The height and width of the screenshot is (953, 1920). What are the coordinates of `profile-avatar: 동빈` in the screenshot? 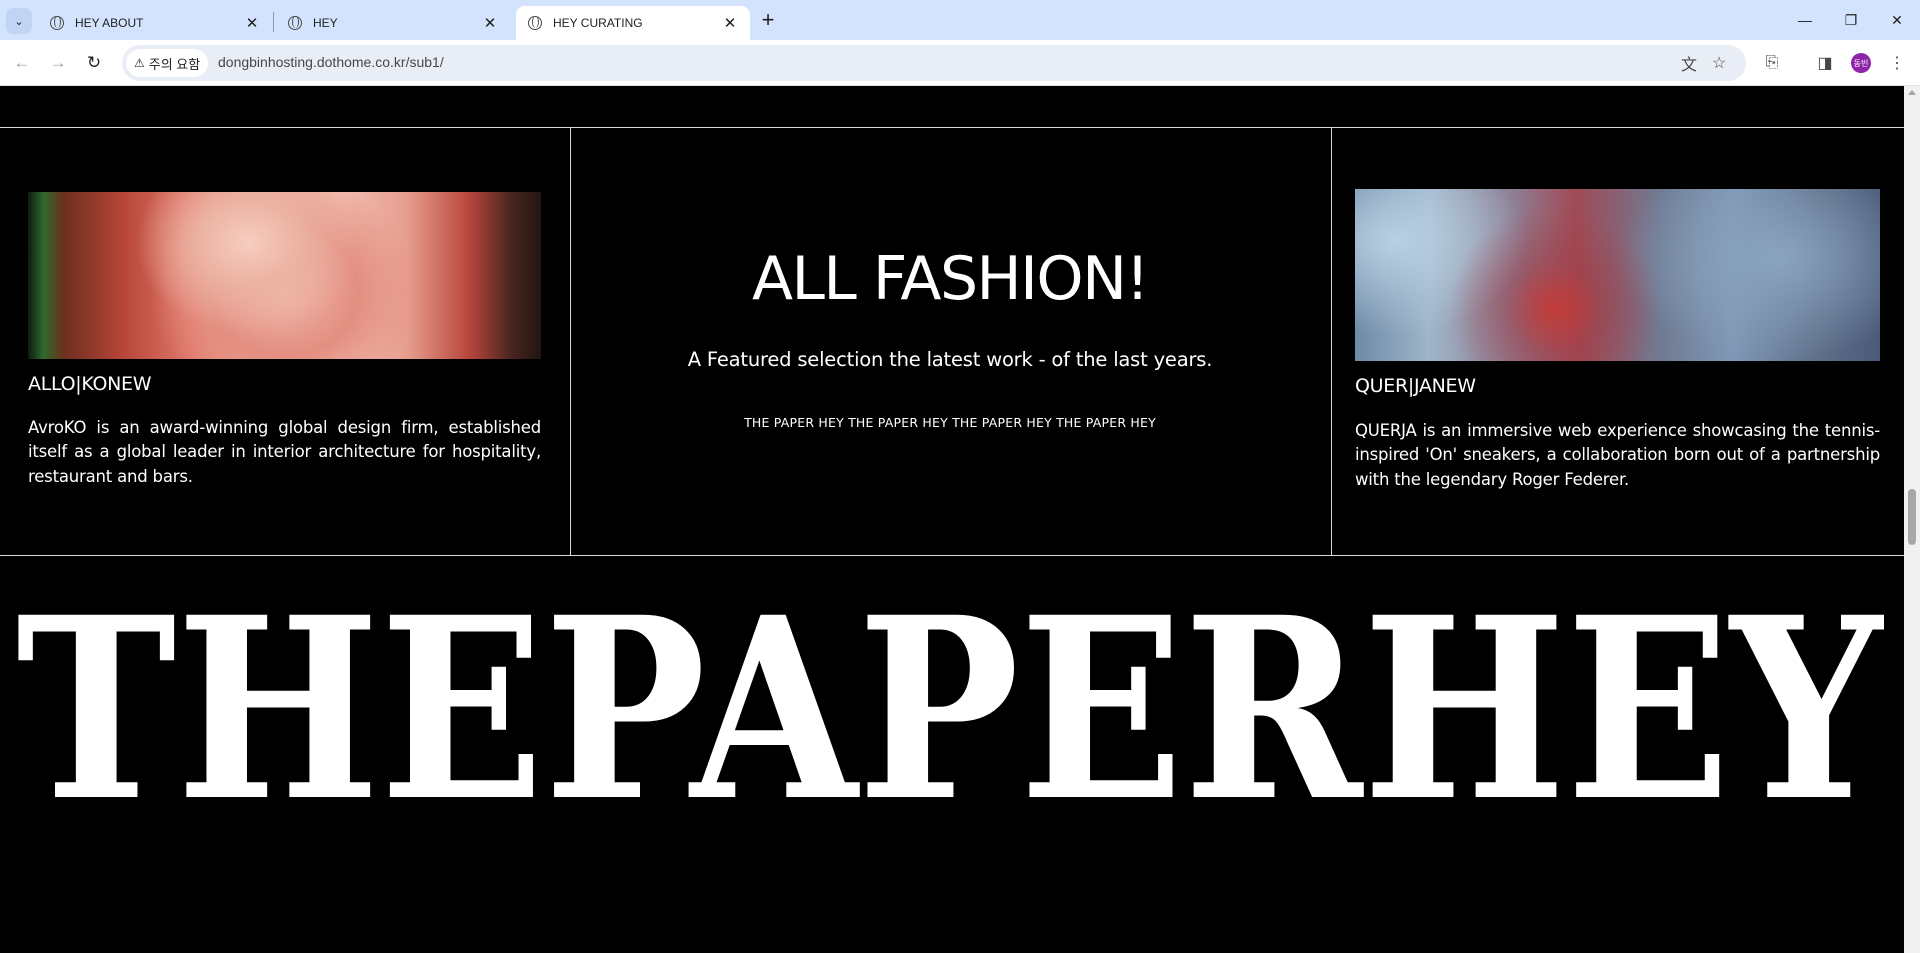 It's located at (1861, 63).